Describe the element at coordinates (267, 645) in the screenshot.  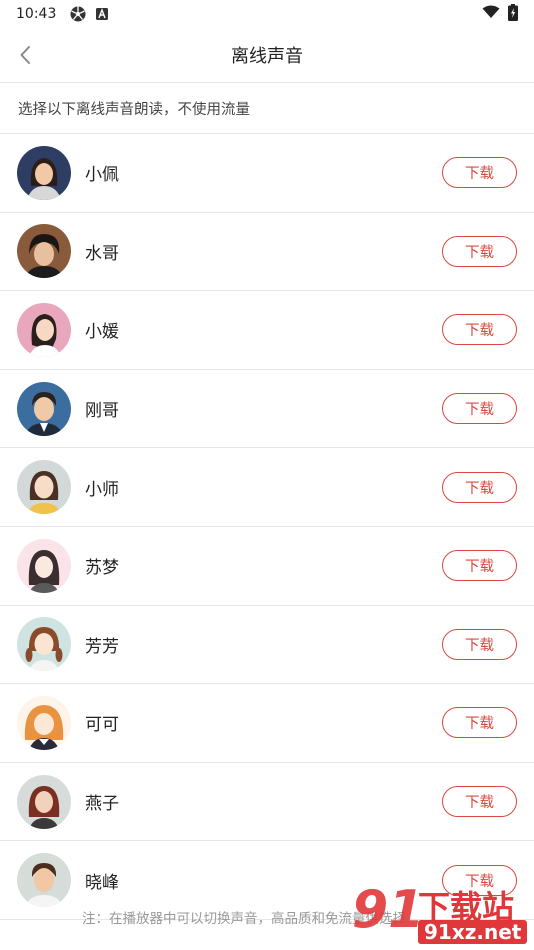
I see `list-item: 芳芳 下载` at that location.